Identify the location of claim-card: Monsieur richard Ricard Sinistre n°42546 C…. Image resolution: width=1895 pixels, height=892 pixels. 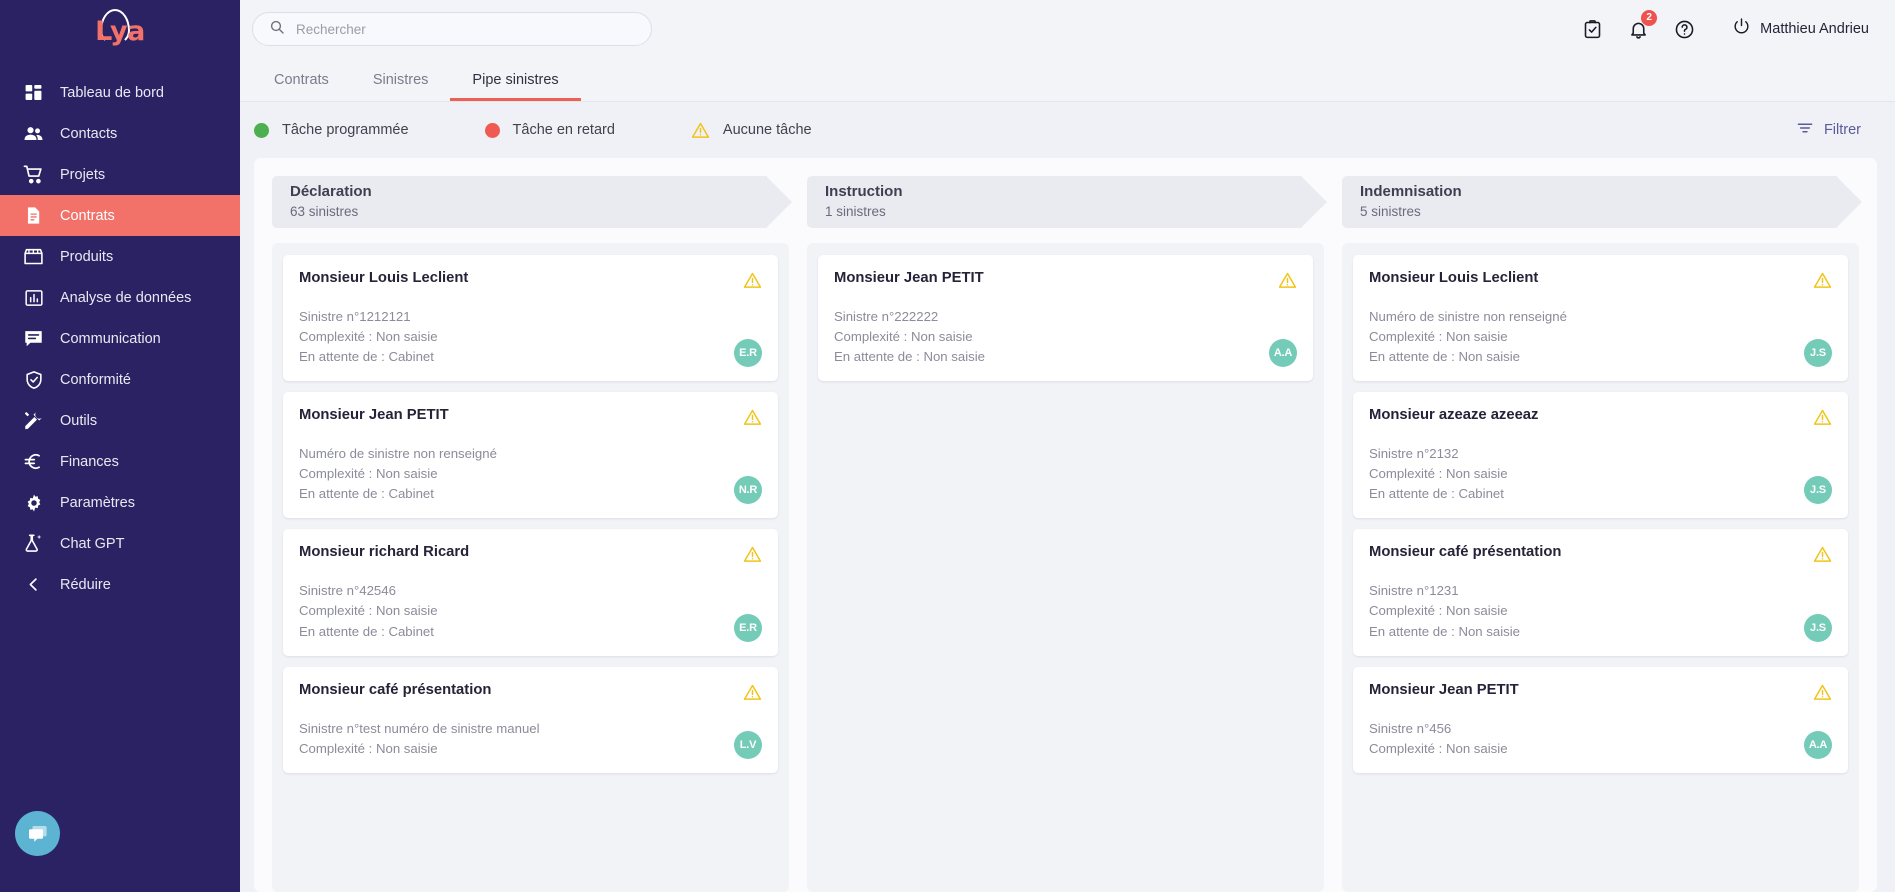
(530, 592).